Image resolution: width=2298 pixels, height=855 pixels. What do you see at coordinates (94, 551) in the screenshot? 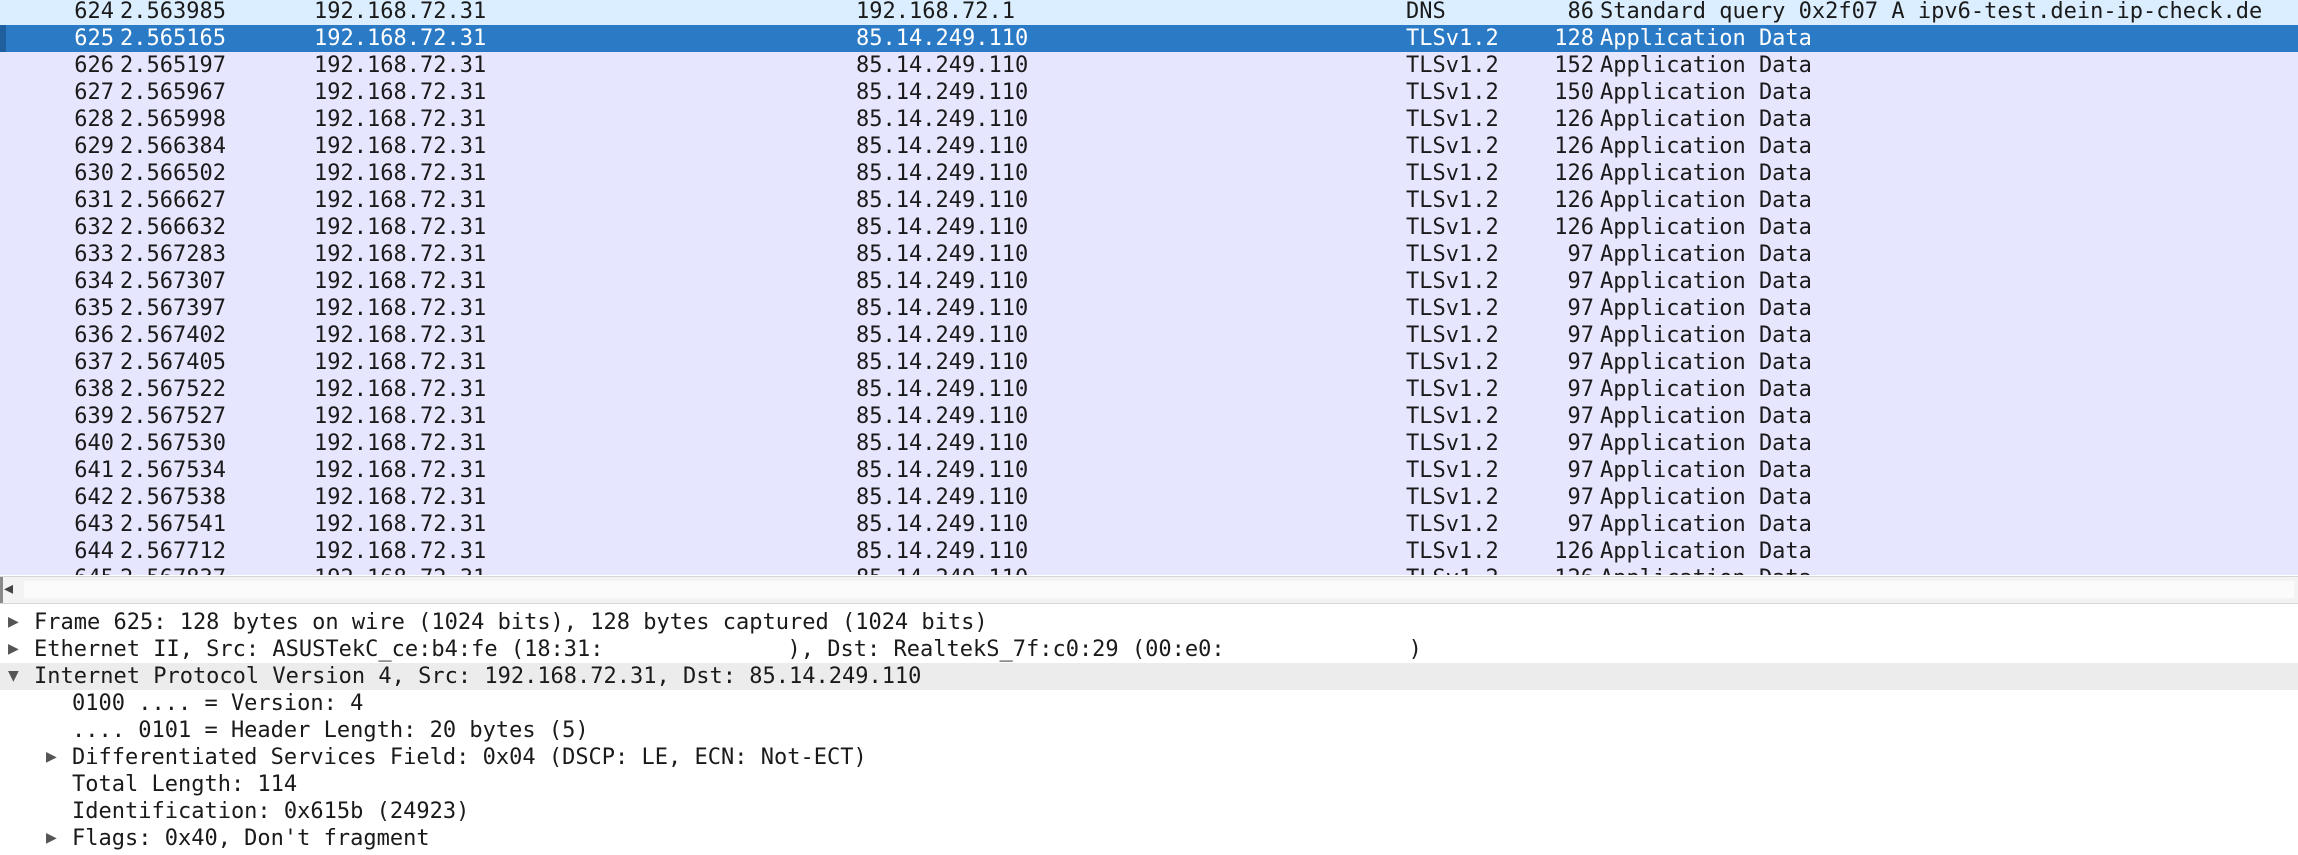
I see `col-no: 644` at bounding box center [94, 551].